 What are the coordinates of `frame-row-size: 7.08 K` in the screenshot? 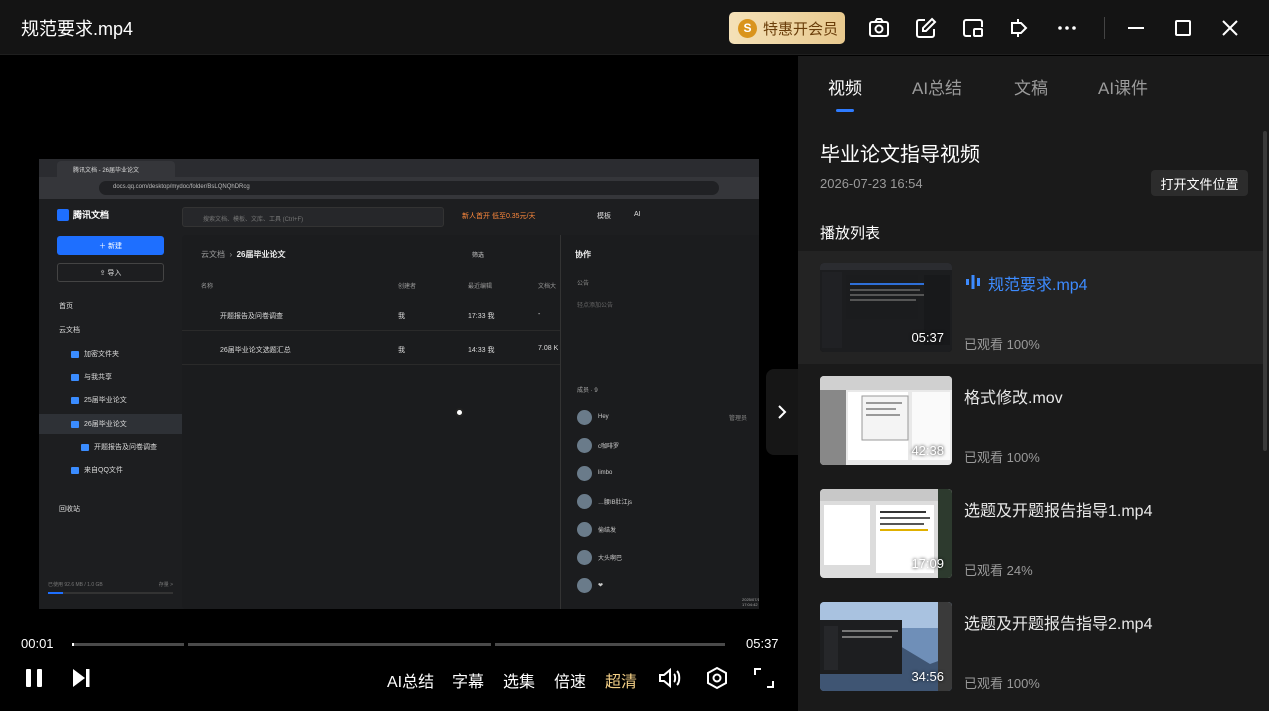 It's located at (548, 348).